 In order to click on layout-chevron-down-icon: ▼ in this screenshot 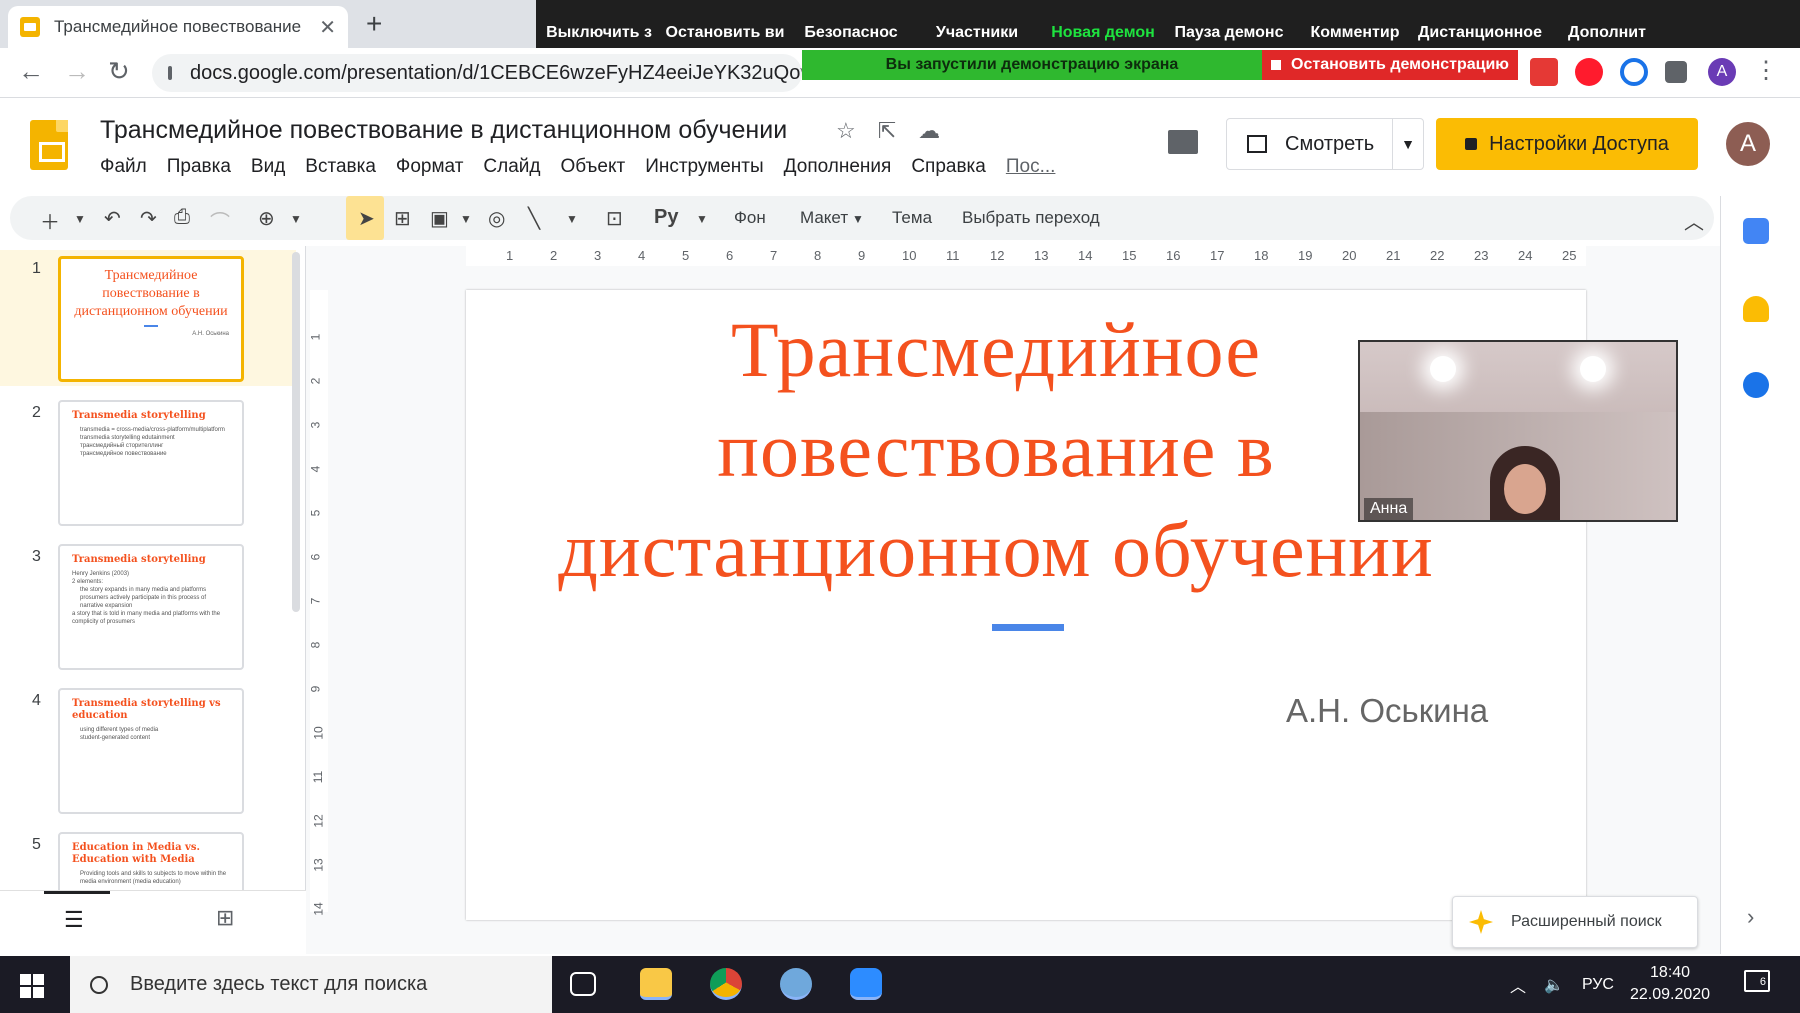, I will do `click(858, 219)`.